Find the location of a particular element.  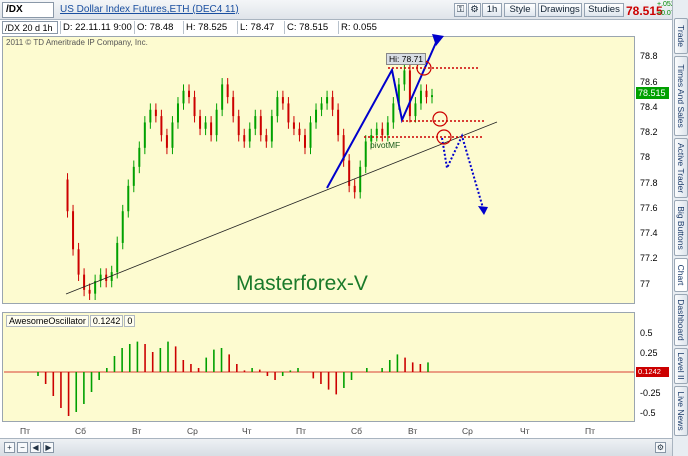

tab-live-news: Live News is located at coordinates (681, 411).